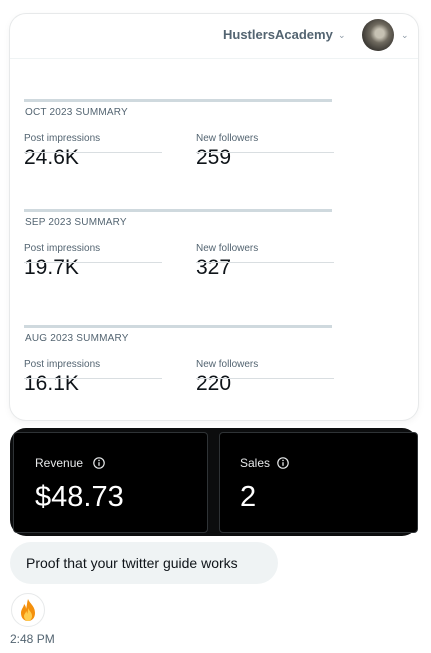 The height and width of the screenshot is (653, 431). Describe the element at coordinates (76, 222) in the screenshot. I see `summary-title: SEP 2023 SUMMARY` at that location.